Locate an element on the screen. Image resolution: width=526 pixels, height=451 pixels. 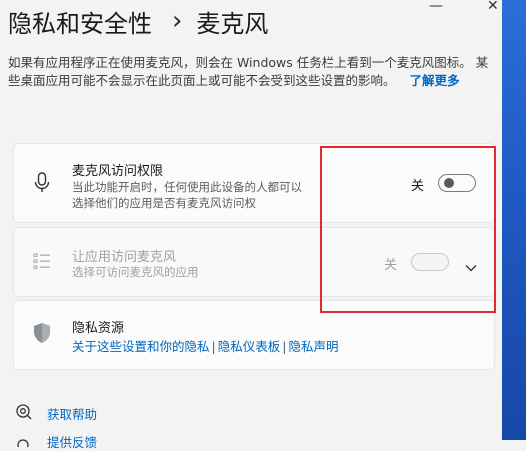
breadcrumb: 隐私和安全性 › 麦克风 is located at coordinates (138, 21).